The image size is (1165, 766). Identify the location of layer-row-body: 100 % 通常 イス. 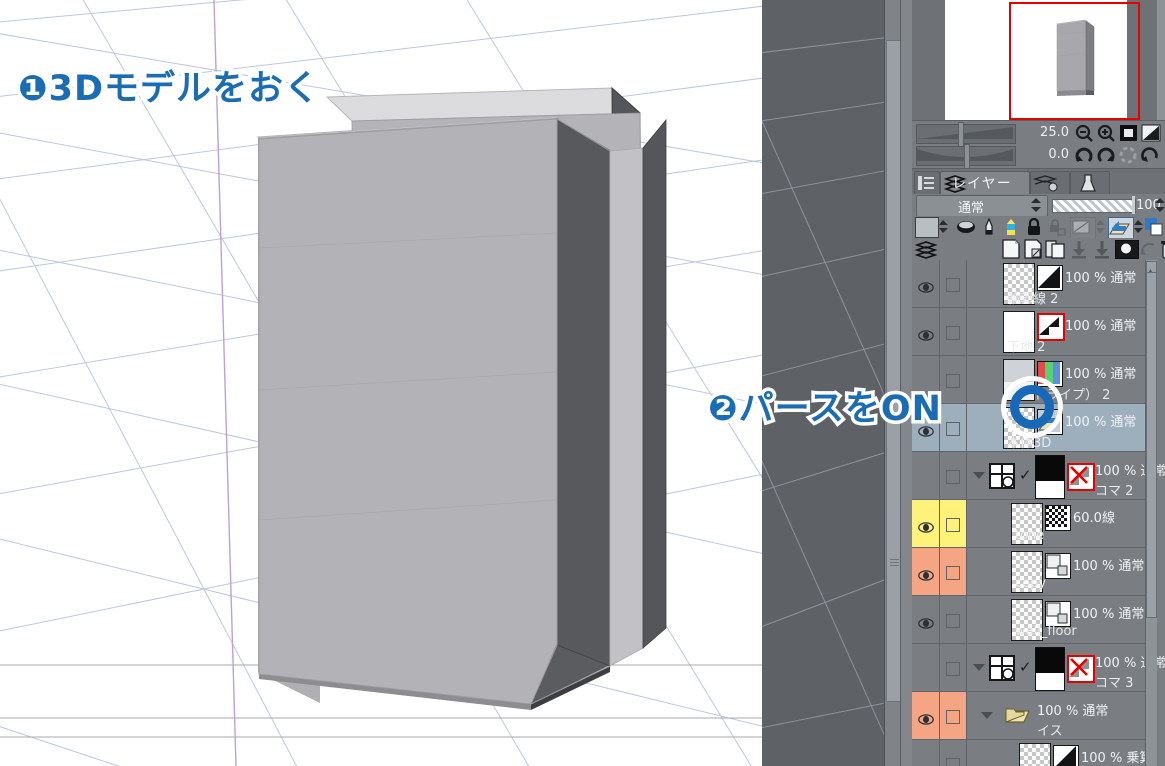
(1062, 715).